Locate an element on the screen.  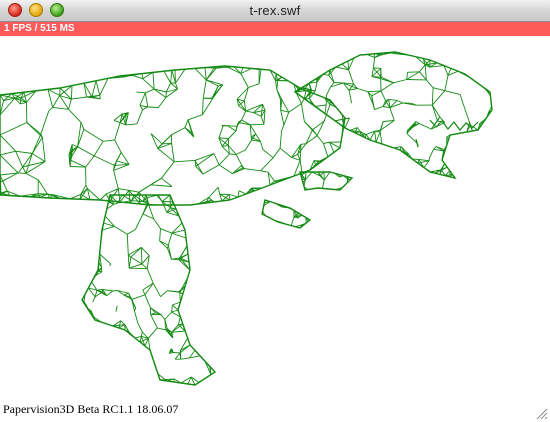
window-title: t-rex.swf is located at coordinates (275, 10).